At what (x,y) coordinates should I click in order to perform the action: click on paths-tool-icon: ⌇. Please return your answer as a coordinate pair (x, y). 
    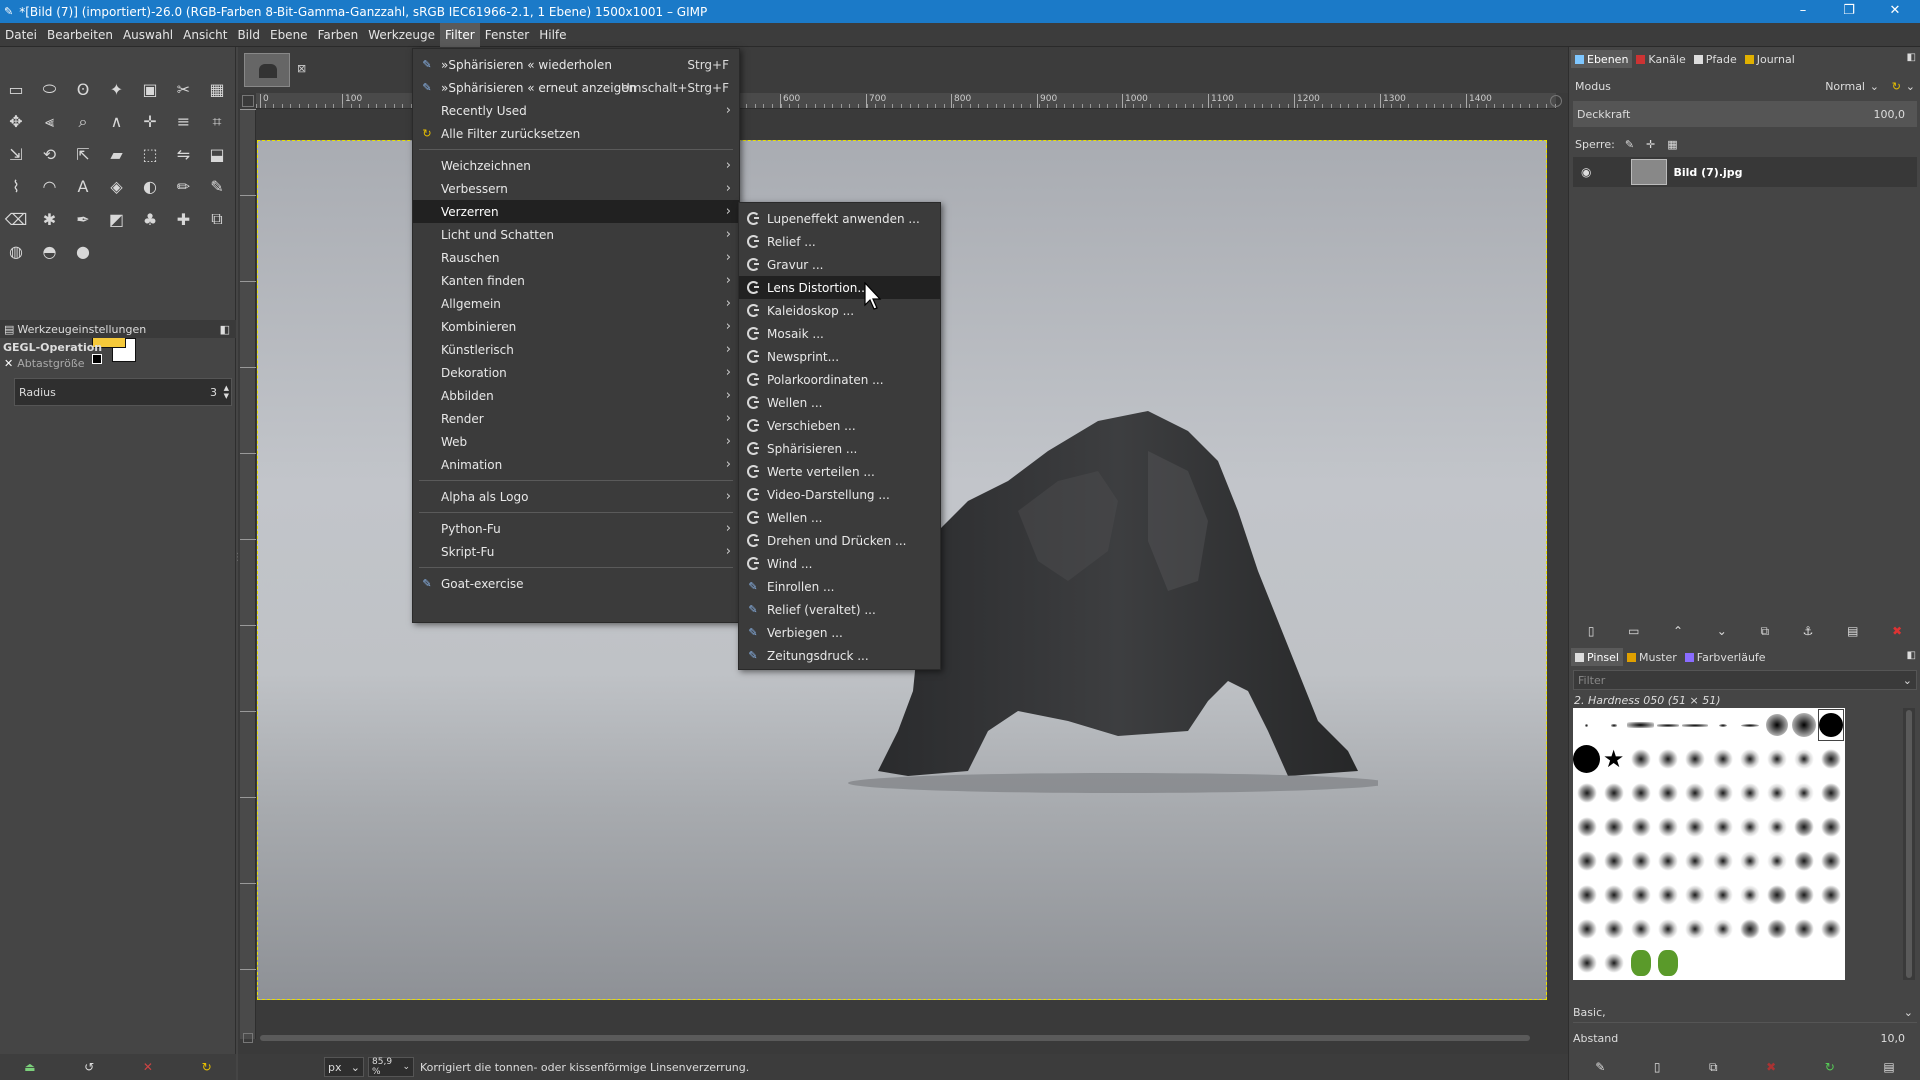
    Looking at the image, I should click on (16, 187).